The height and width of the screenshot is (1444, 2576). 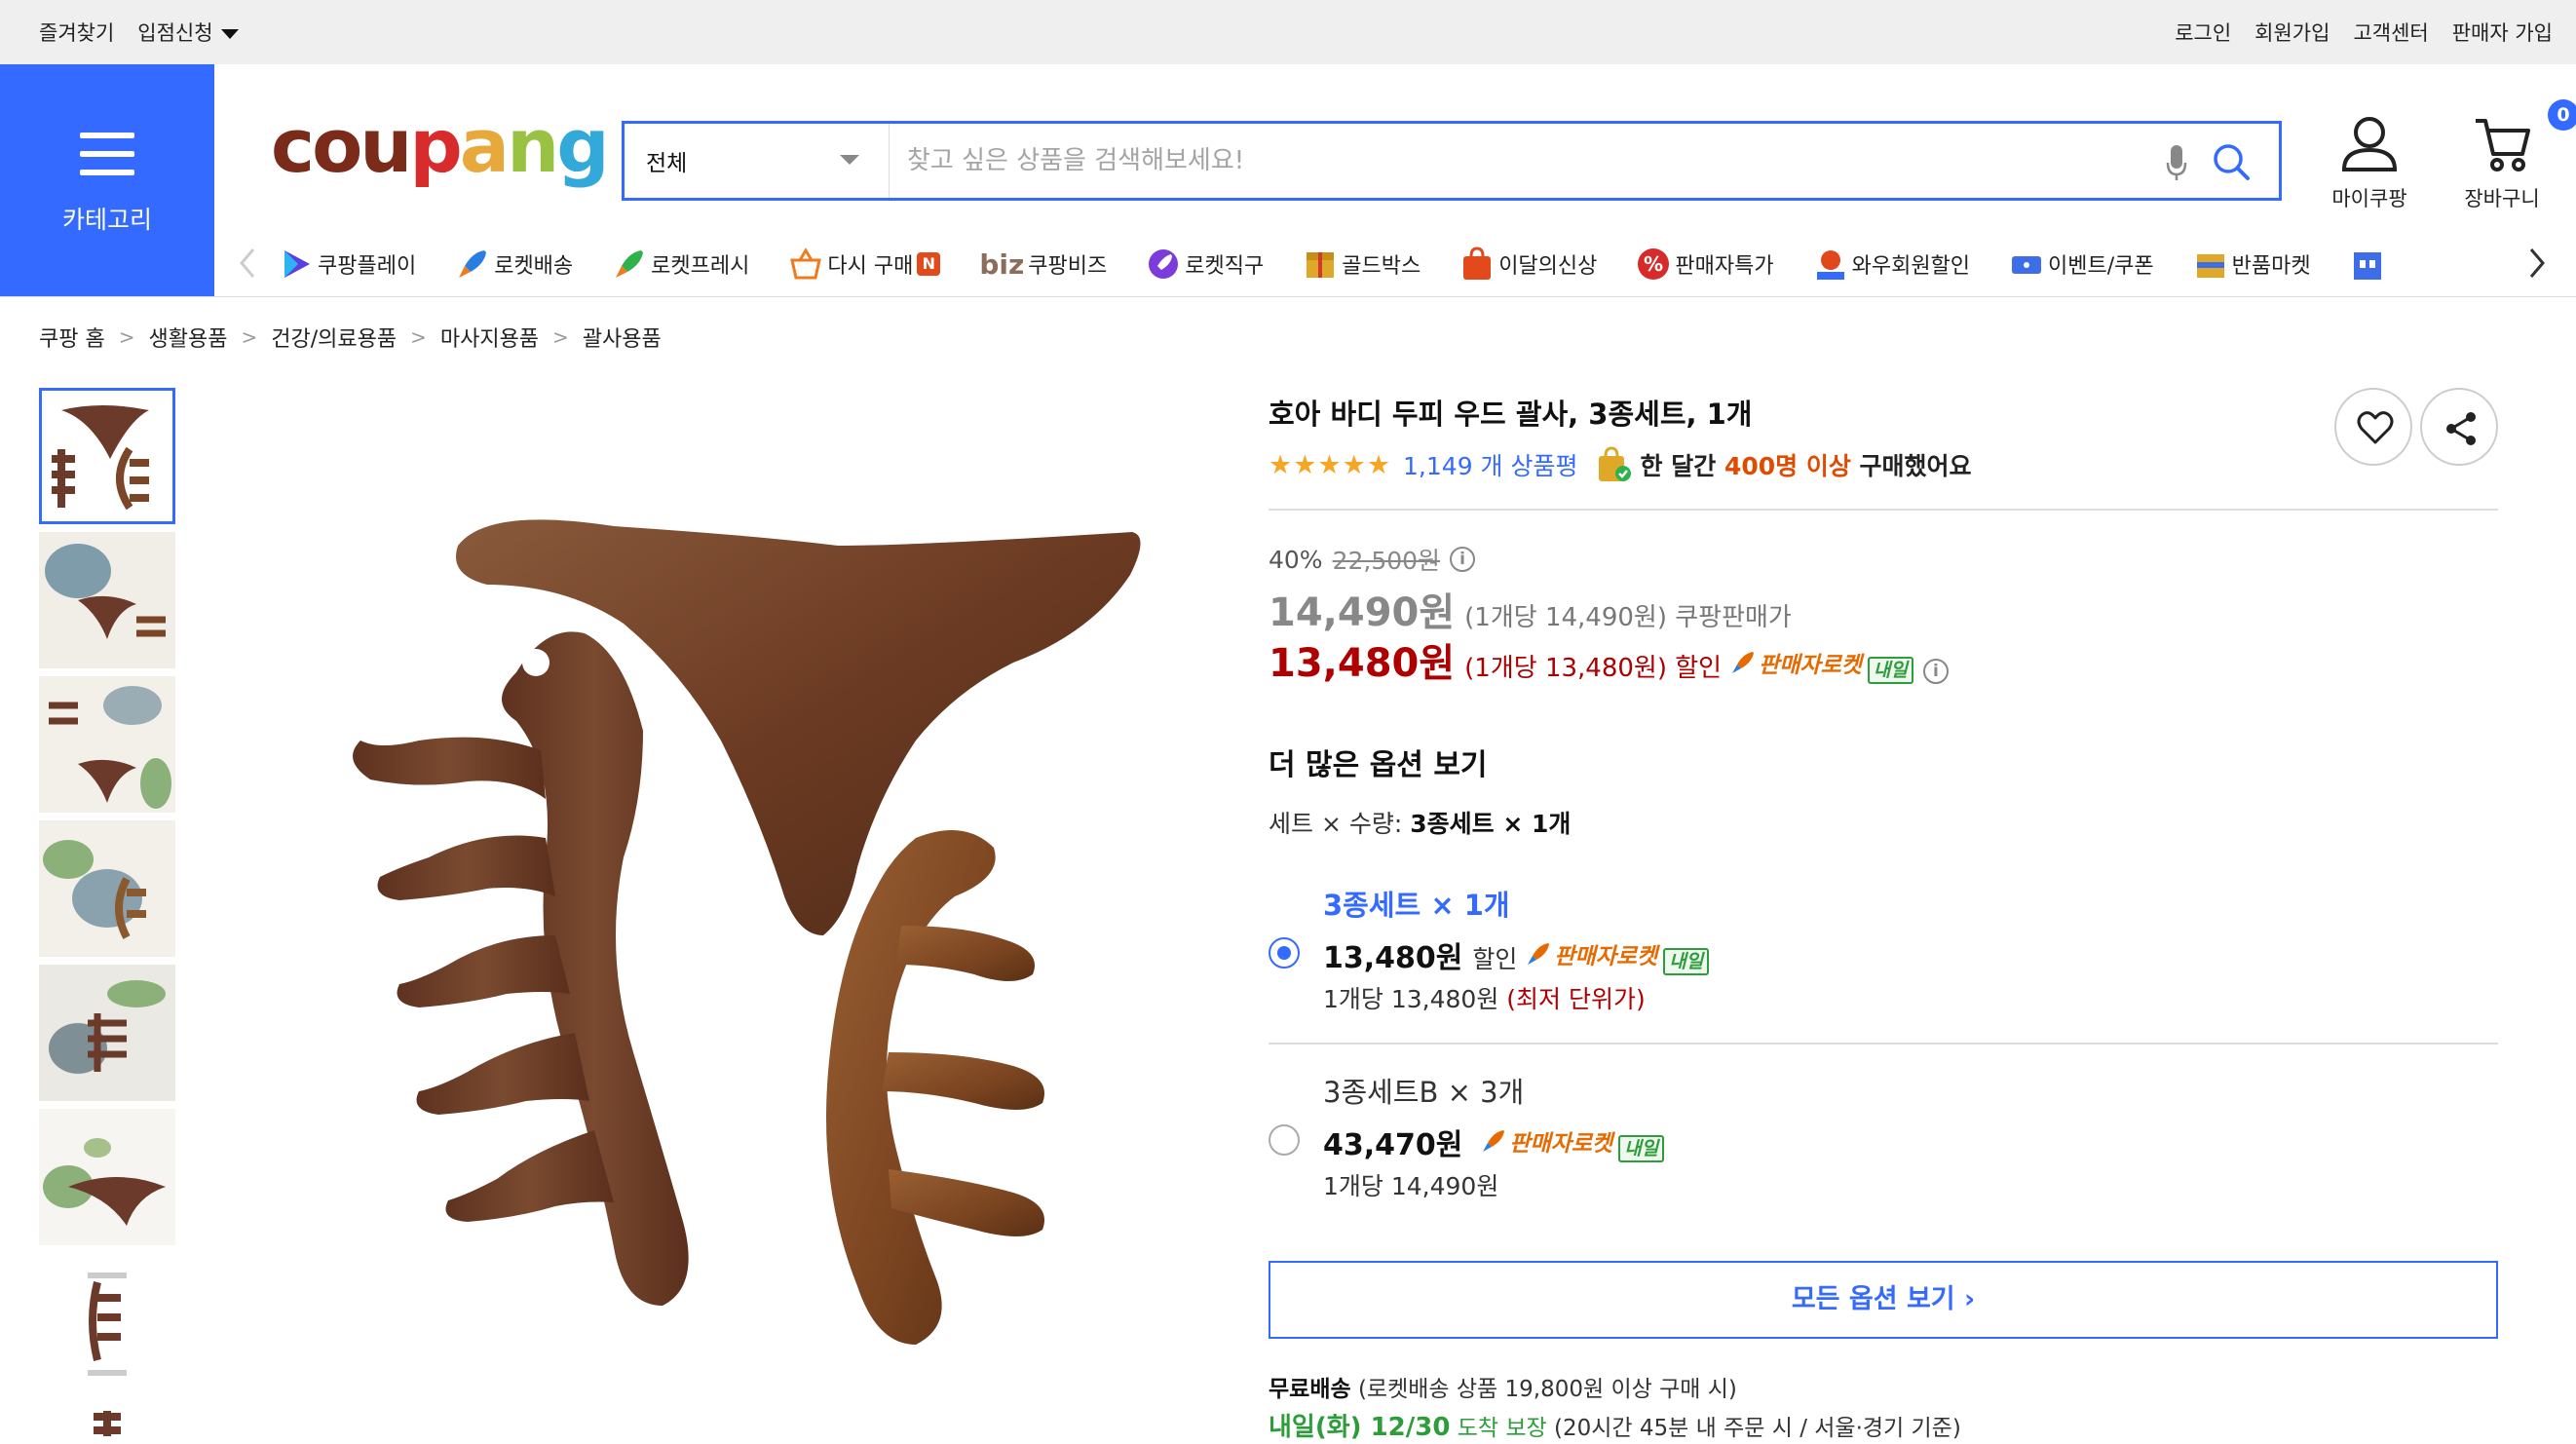 What do you see at coordinates (2390, 32) in the screenshot?
I see `customer-center-link: 고객센터` at bounding box center [2390, 32].